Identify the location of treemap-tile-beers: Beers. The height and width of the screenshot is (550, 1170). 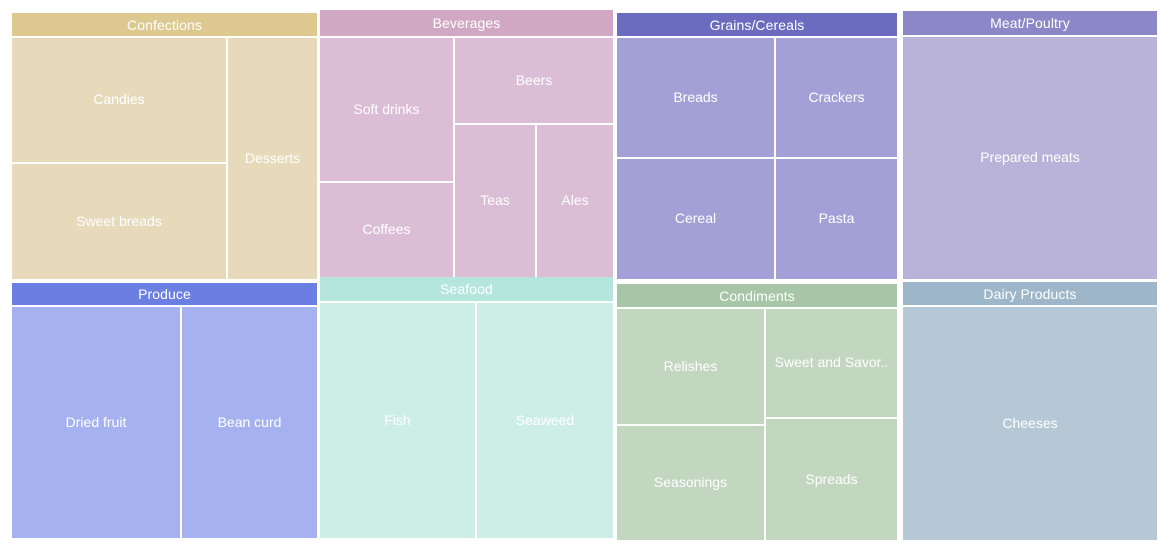
(534, 80).